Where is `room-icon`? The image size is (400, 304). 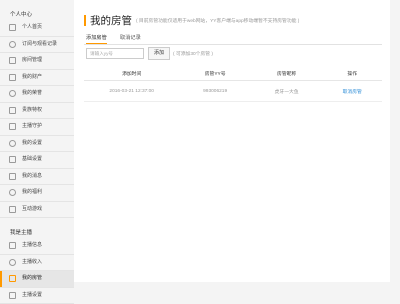
room-icon is located at coordinates (12, 60).